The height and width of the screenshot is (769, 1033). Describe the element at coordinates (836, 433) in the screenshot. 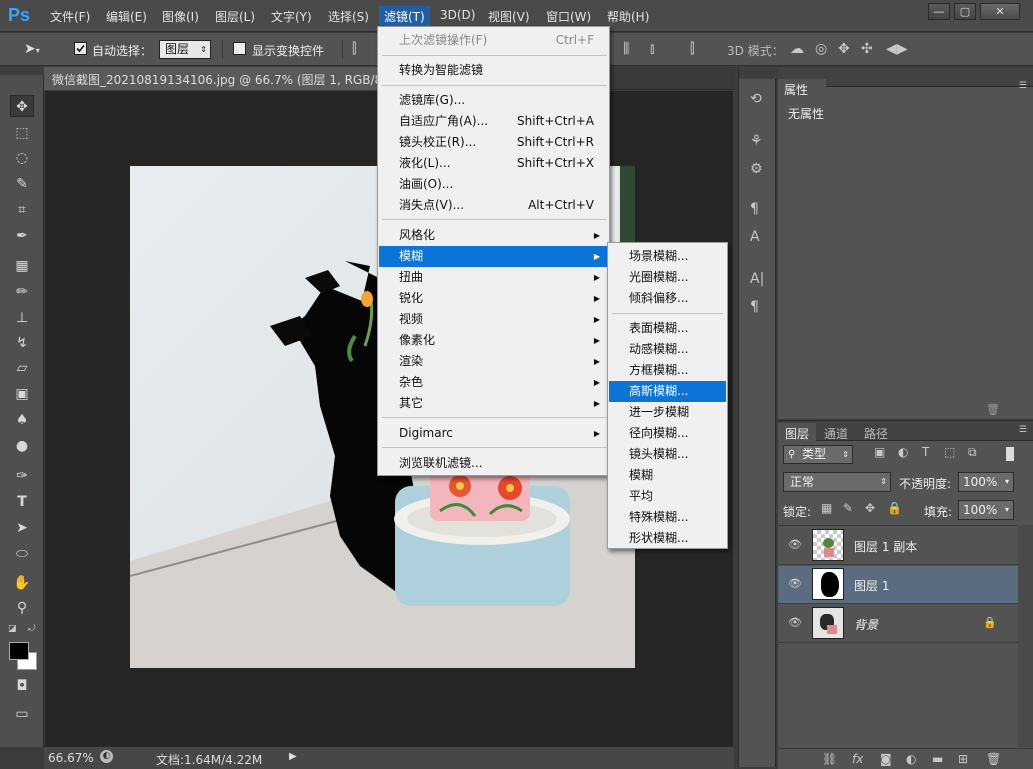

I see `tab-channels: 通道` at that location.